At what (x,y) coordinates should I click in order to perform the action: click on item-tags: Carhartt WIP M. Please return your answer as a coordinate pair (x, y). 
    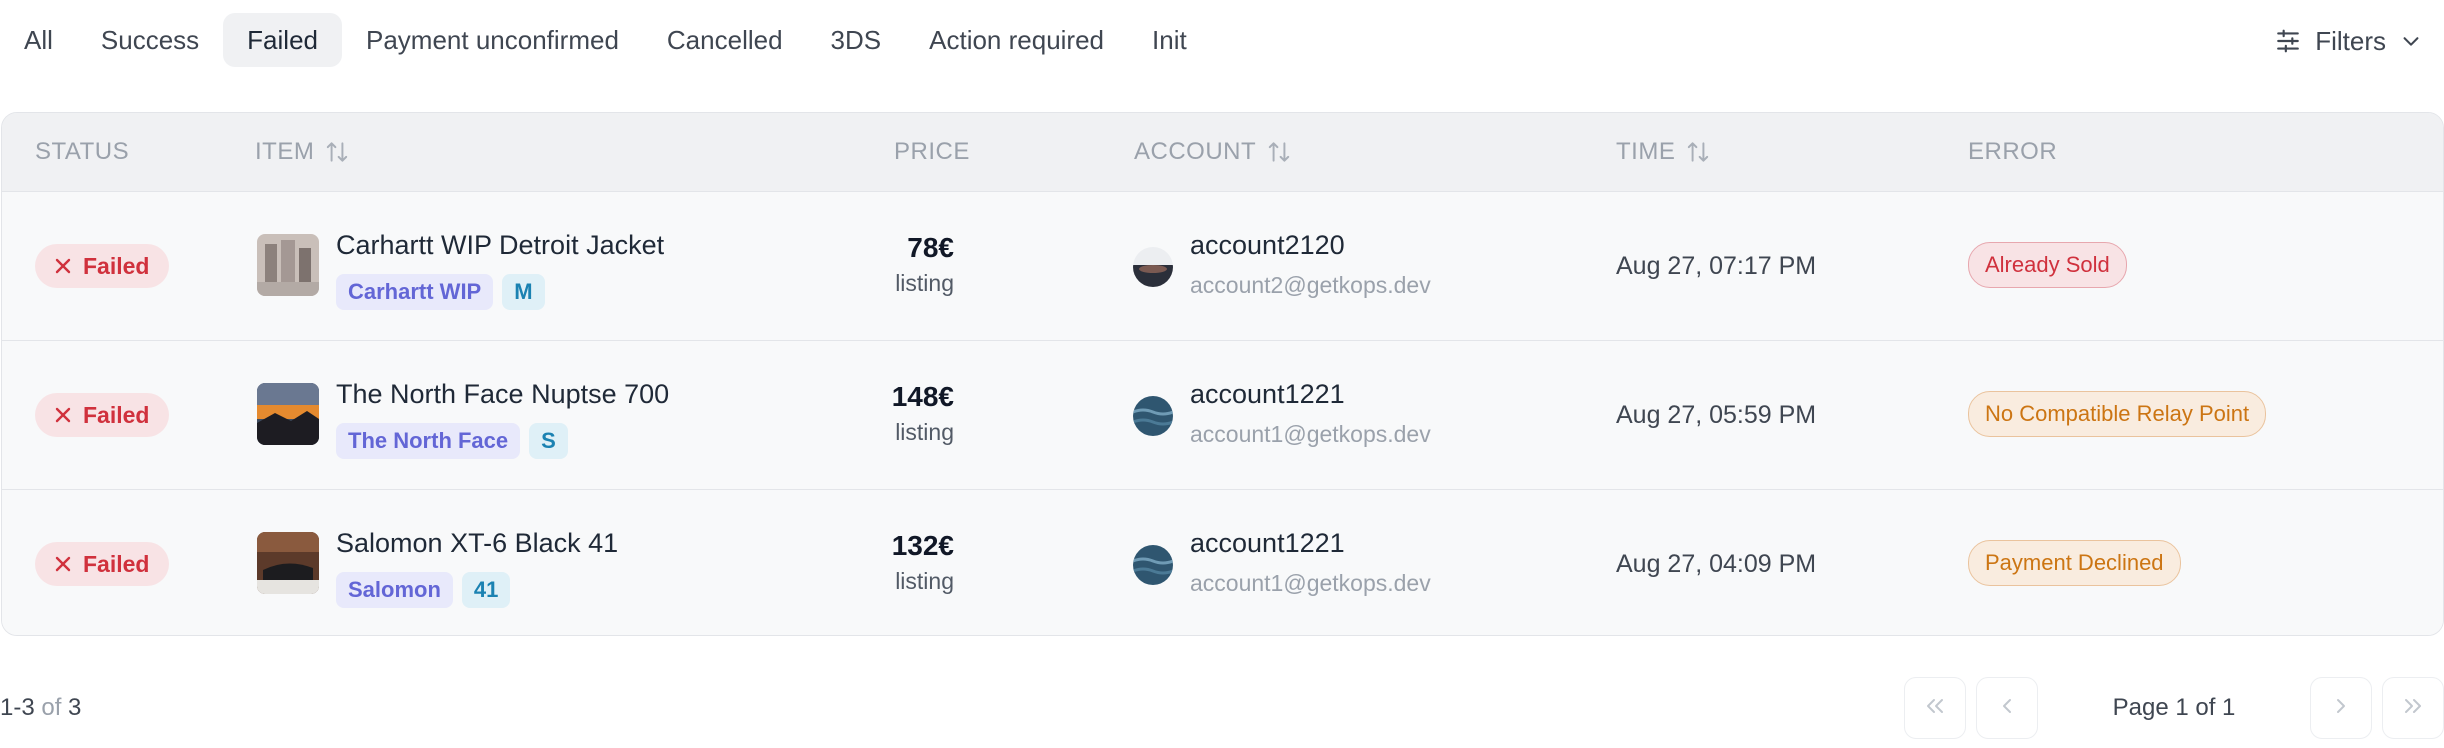
    Looking at the image, I should click on (440, 292).